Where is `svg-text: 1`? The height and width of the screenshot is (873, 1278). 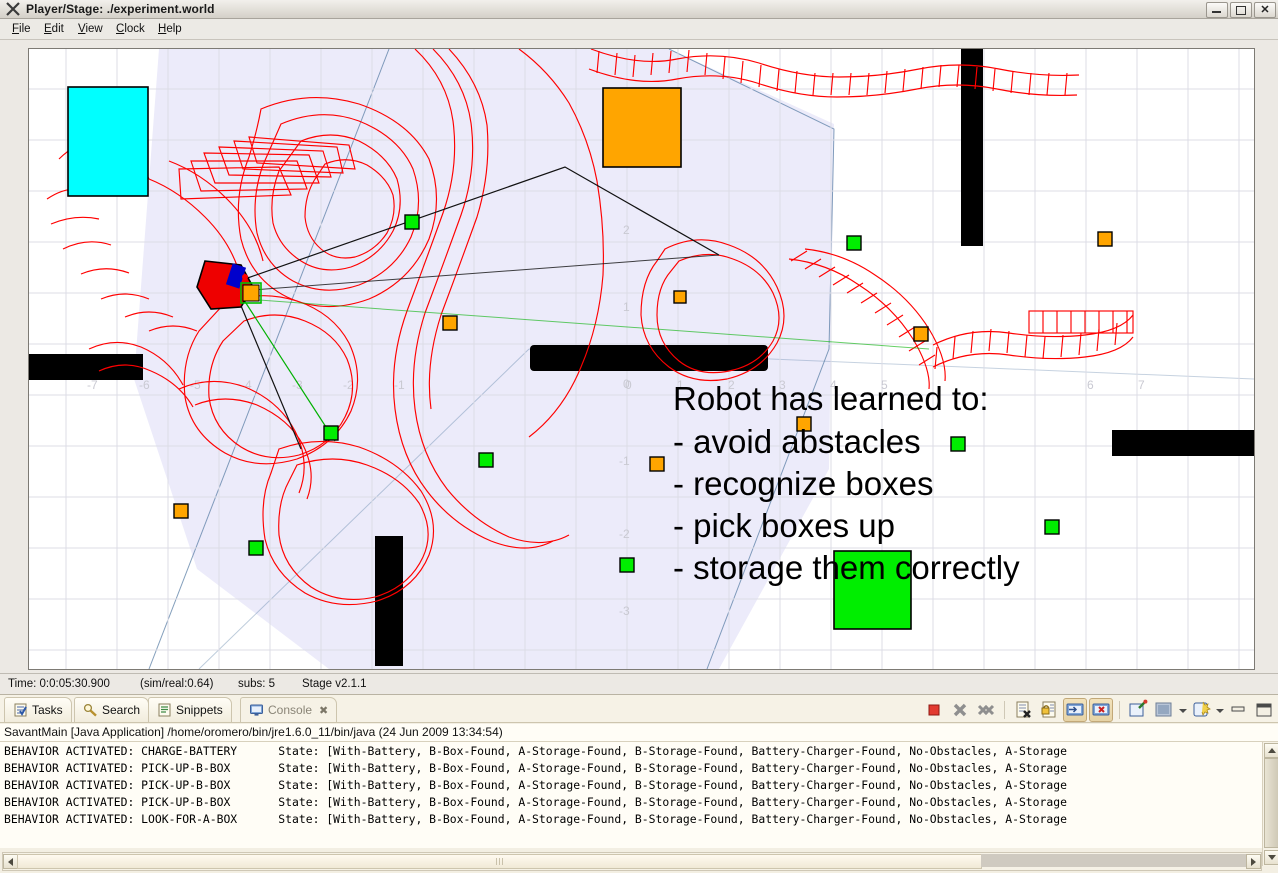 svg-text: 1 is located at coordinates (626, 307).